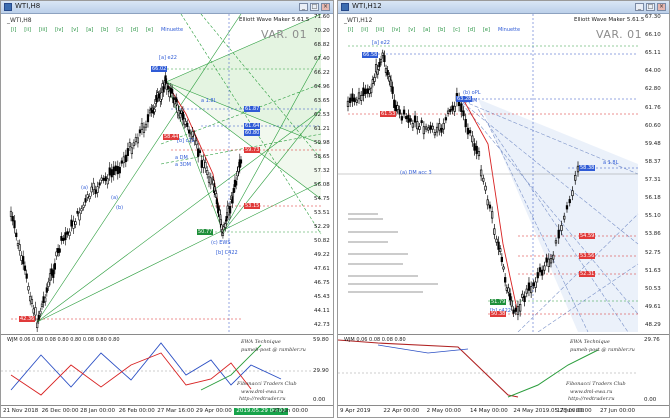 The width and height of the screenshot is (670, 420). I want to click on oscillator-header: WJM 0.06 0.08 0.08 0.80, so click(375, 340).